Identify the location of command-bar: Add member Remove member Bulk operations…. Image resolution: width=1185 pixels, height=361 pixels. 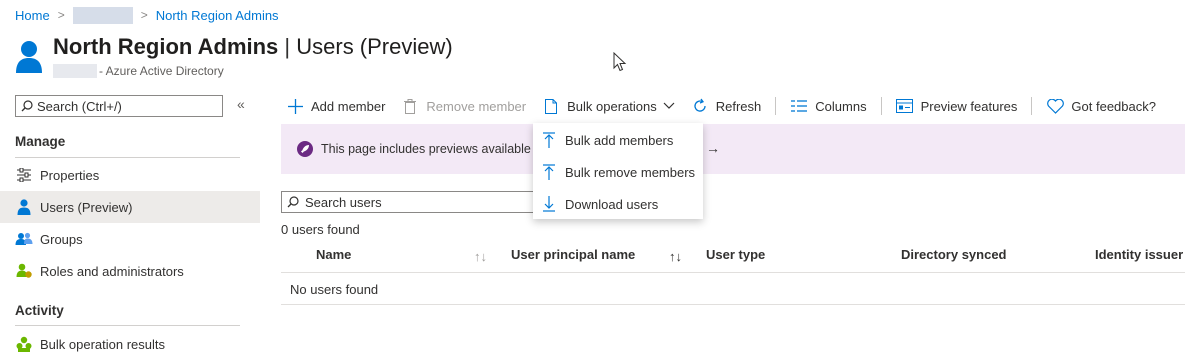
(721, 106).